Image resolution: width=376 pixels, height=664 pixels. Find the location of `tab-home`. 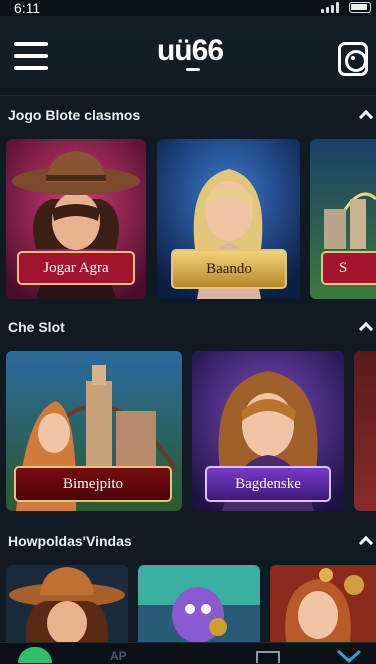

tab-home is located at coordinates (35, 654).